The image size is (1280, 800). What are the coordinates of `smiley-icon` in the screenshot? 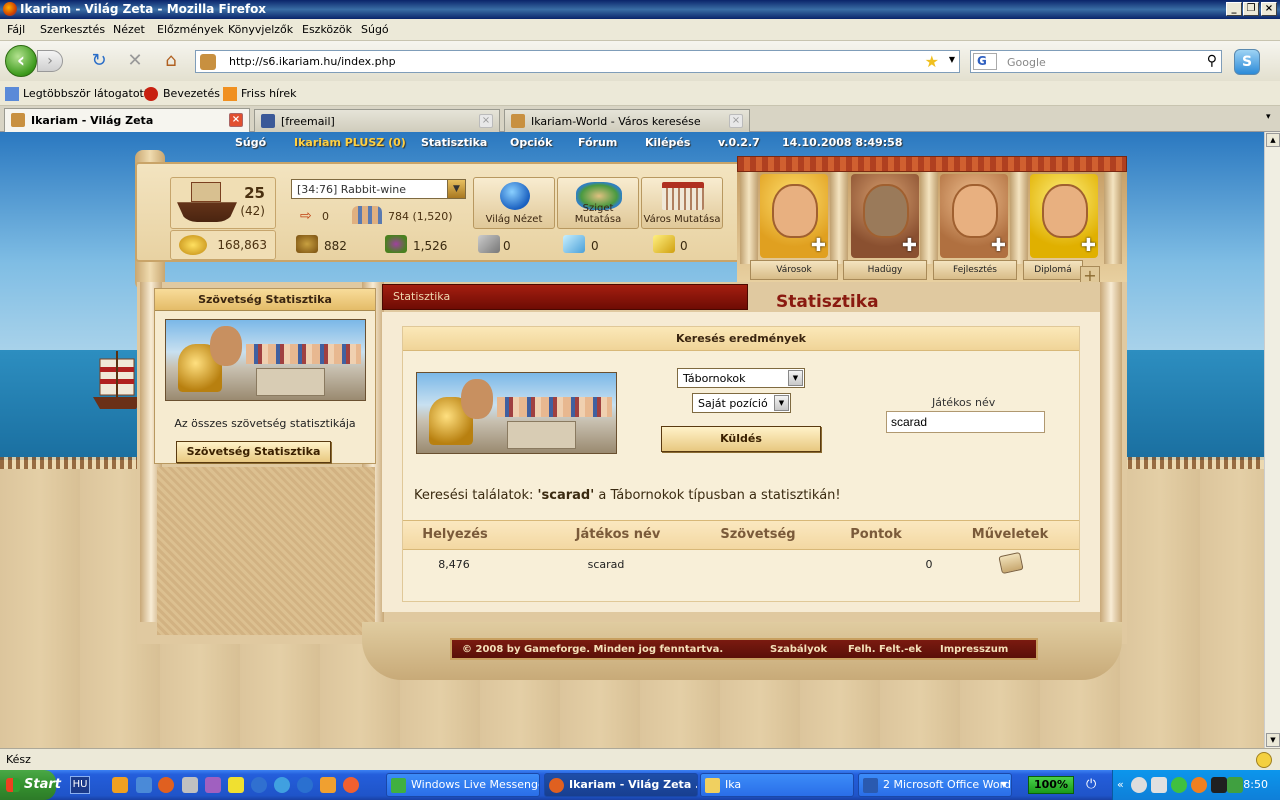 It's located at (1264, 760).